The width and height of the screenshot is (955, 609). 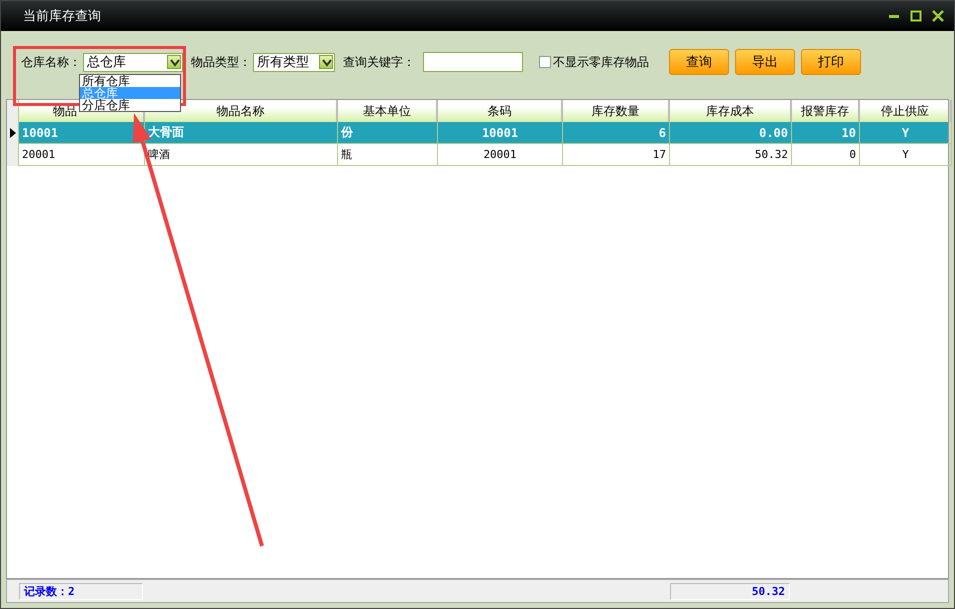 I want to click on table-cell: 份, so click(x=388, y=133).